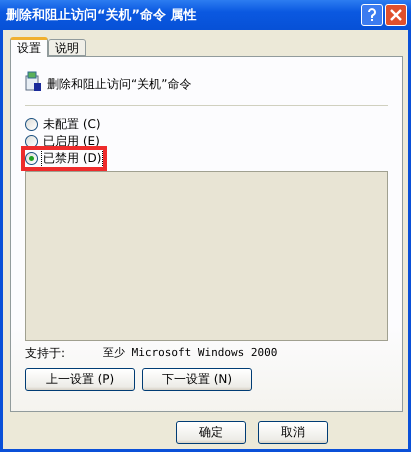 The width and height of the screenshot is (417, 452). I want to click on help-button, so click(372, 15).